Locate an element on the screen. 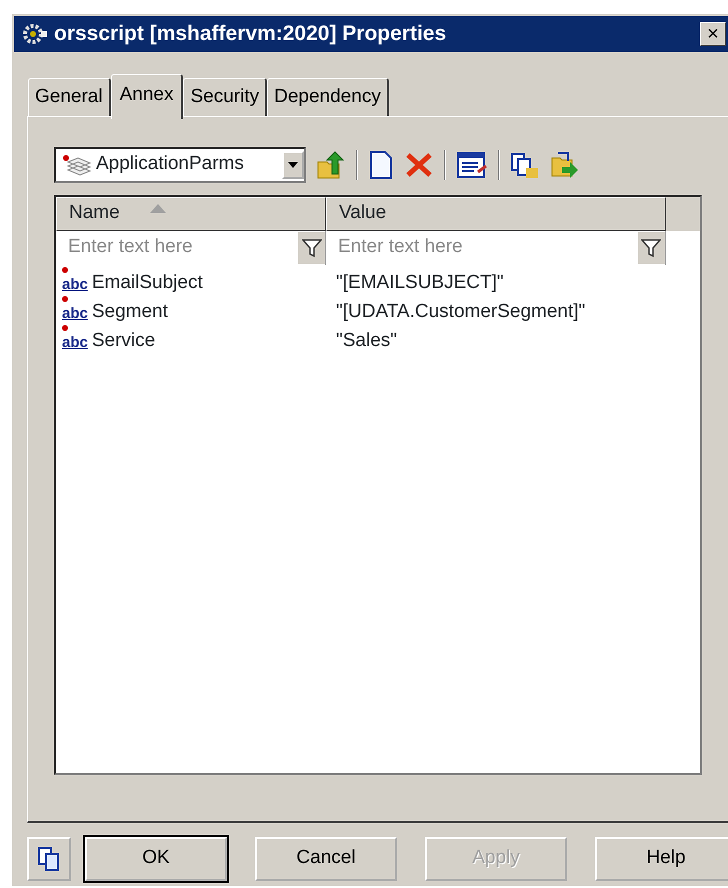  table-cell-text: "Sales" is located at coordinates (366, 340).